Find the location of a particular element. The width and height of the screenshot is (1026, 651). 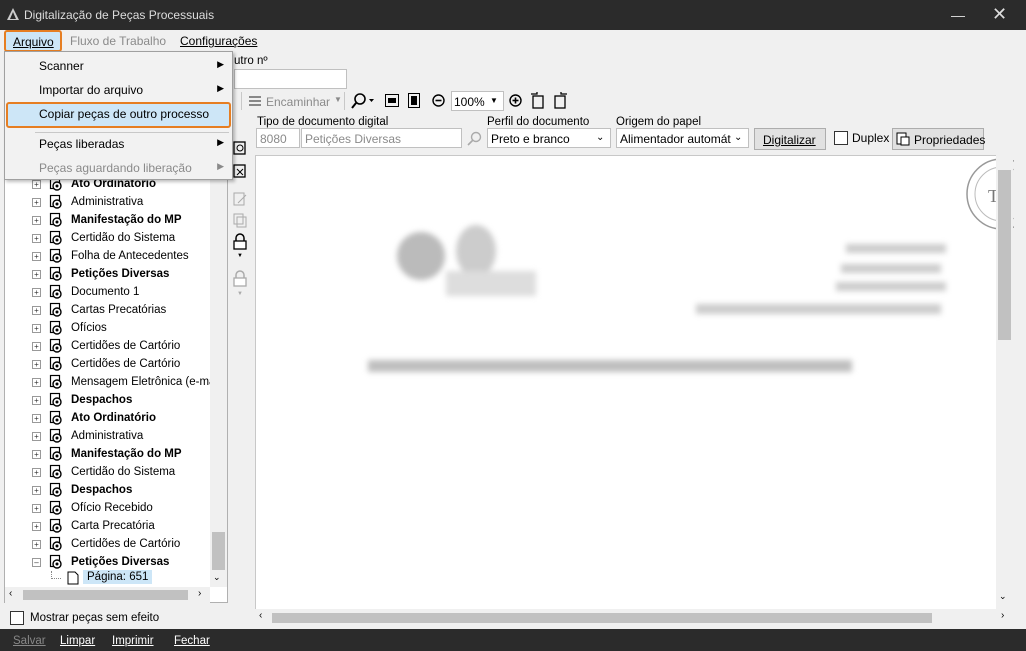

encaminhar-dropdown-icon: ▼ is located at coordinates (338, 99).